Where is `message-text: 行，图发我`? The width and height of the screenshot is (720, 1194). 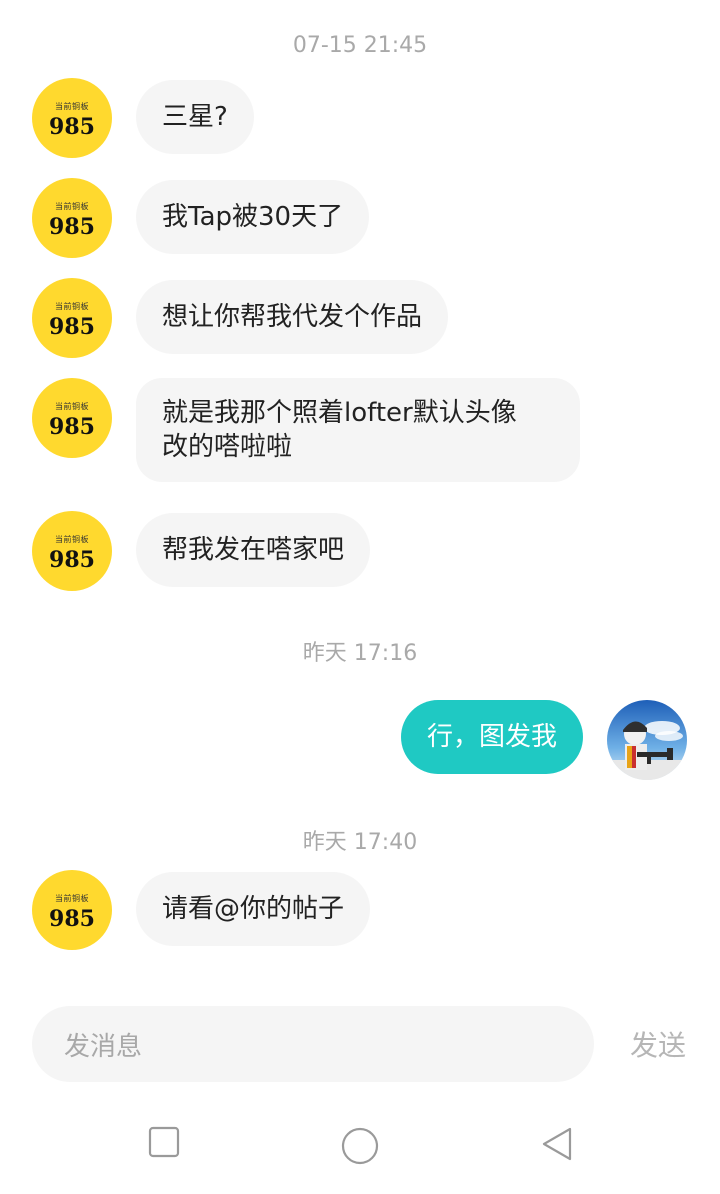 message-text: 行，图发我 is located at coordinates (491, 737).